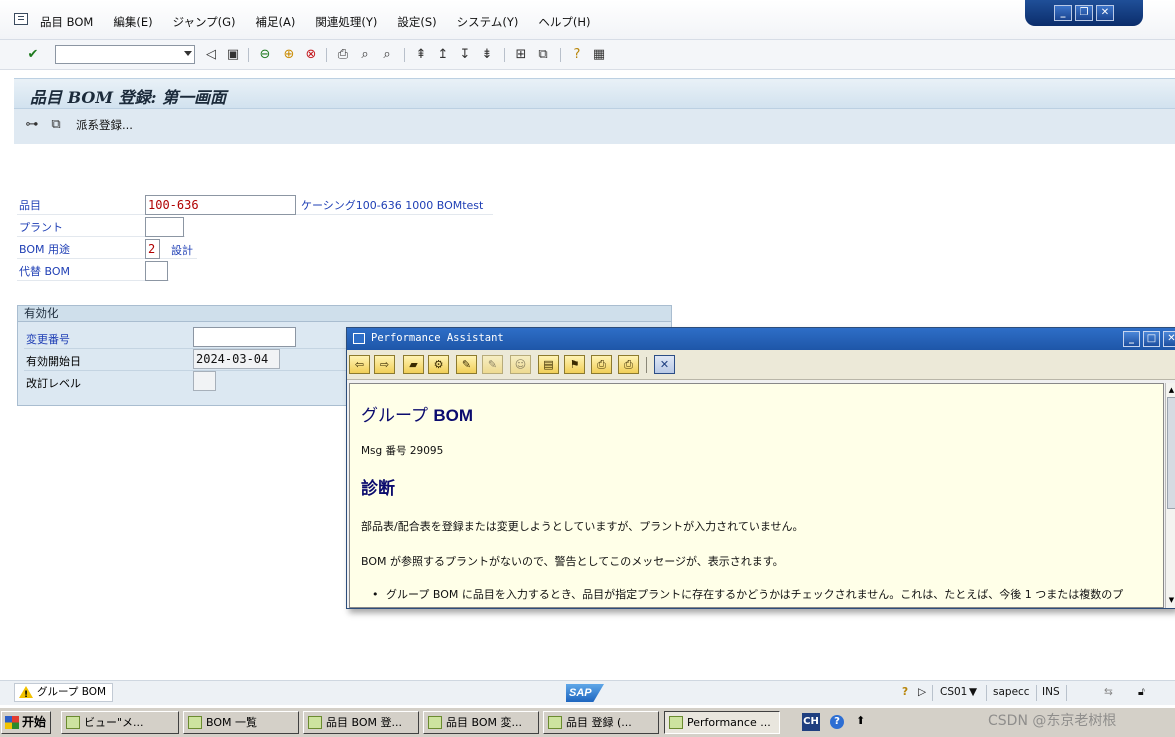 The width and height of the screenshot is (1175, 737). I want to click on book-icon: ▰, so click(413, 364).